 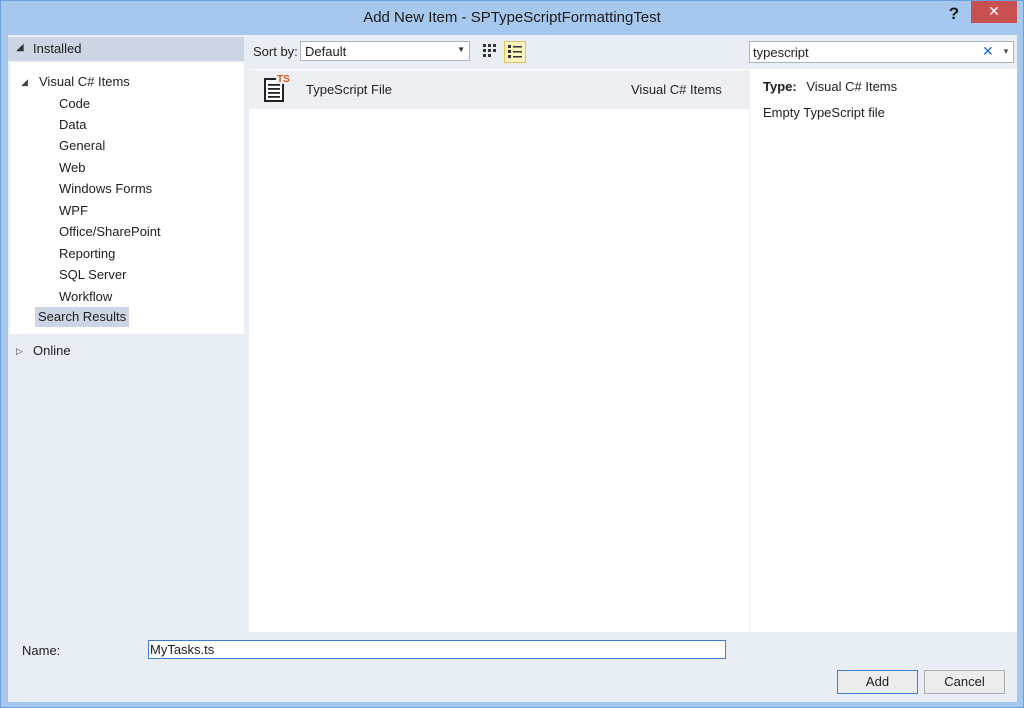 I want to click on help-button: ?, so click(x=954, y=15).